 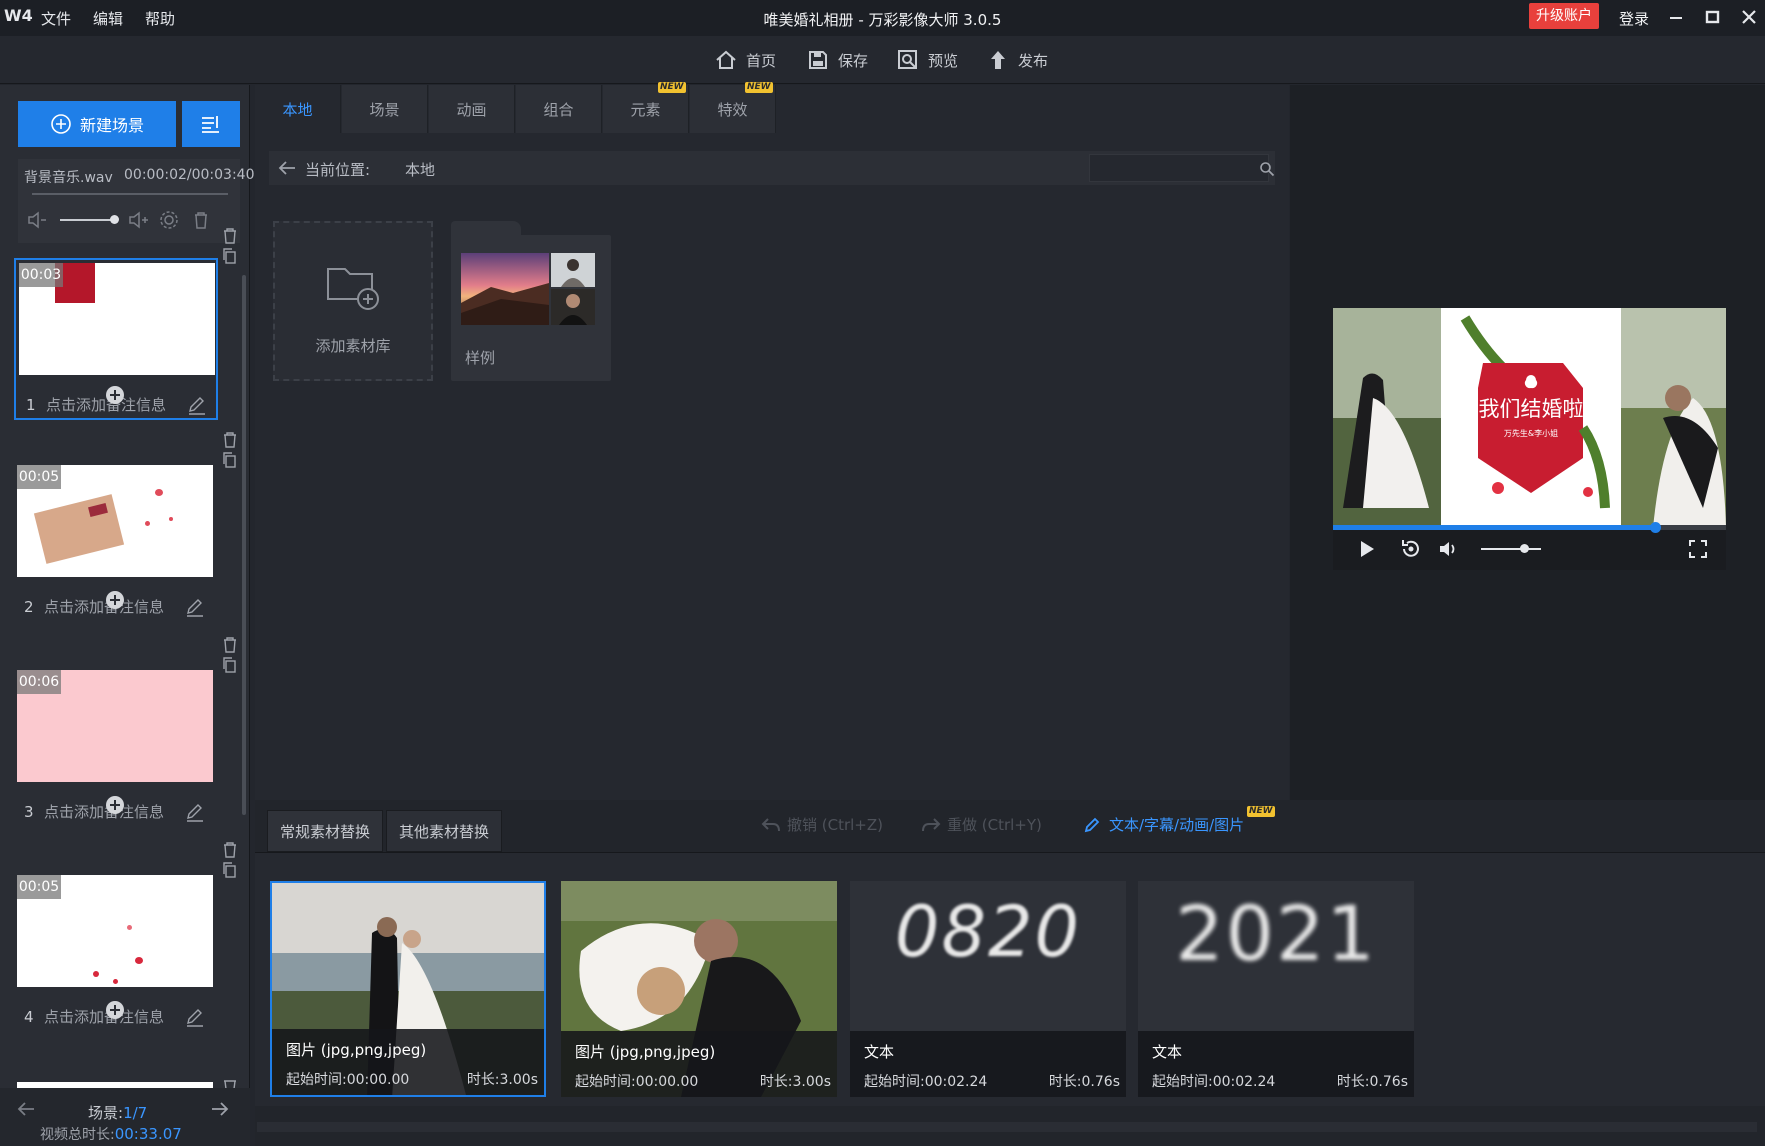 What do you see at coordinates (1529, 418) in the screenshot?
I see `preview-canvas: 我们结婚啦 万先生&李小姐` at bounding box center [1529, 418].